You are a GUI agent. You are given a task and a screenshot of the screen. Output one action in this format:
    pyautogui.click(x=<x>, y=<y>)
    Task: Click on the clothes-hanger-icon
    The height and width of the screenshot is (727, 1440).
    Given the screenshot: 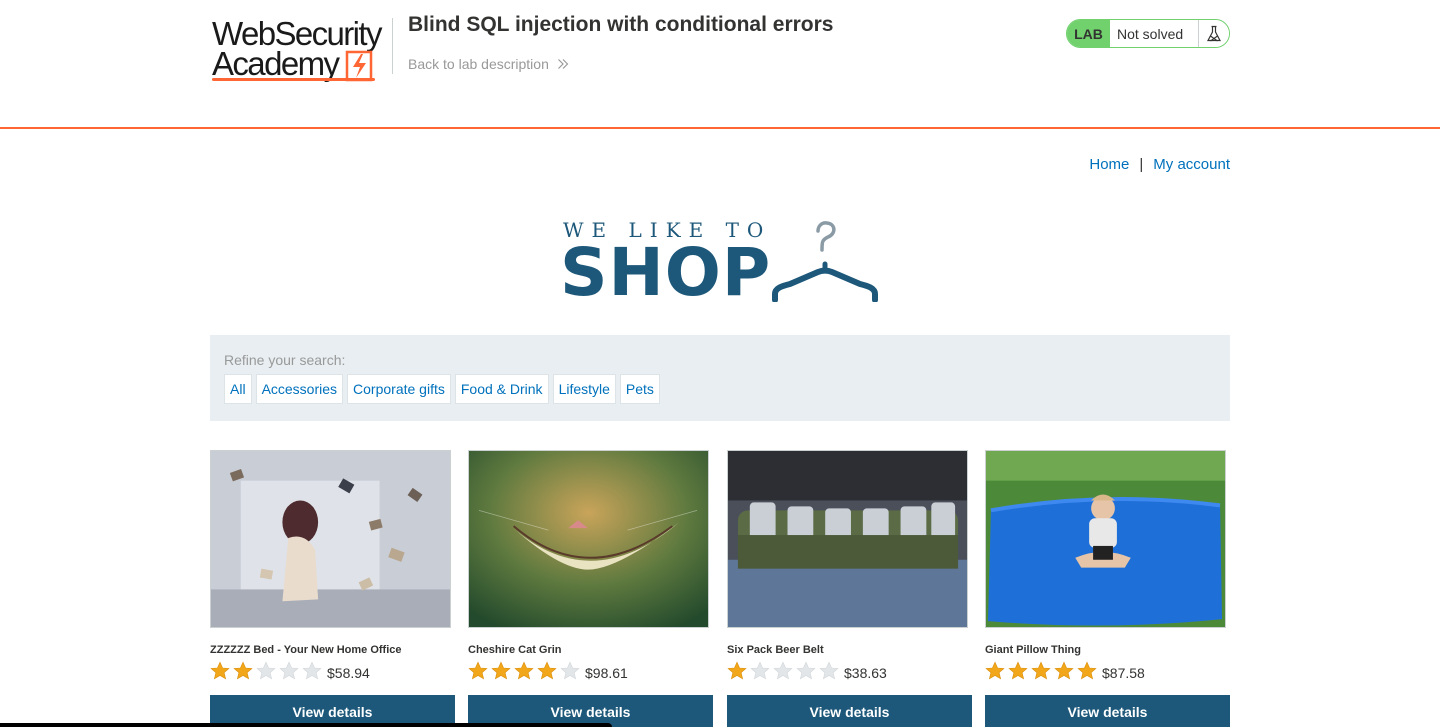 What is the action you would take?
    pyautogui.click(x=825, y=261)
    